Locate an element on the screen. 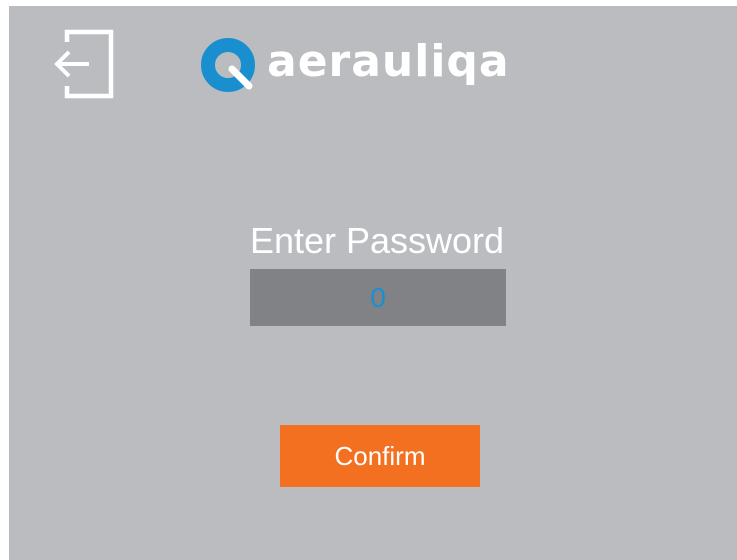  brand-logo: aerauliqa is located at coordinates (354, 65).